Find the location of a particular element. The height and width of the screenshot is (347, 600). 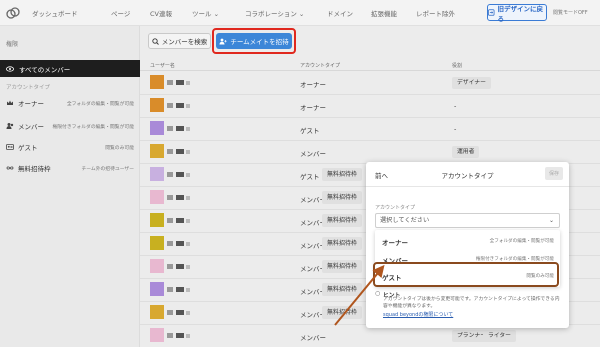

annotation-arrow is located at coordinates (359, 295).